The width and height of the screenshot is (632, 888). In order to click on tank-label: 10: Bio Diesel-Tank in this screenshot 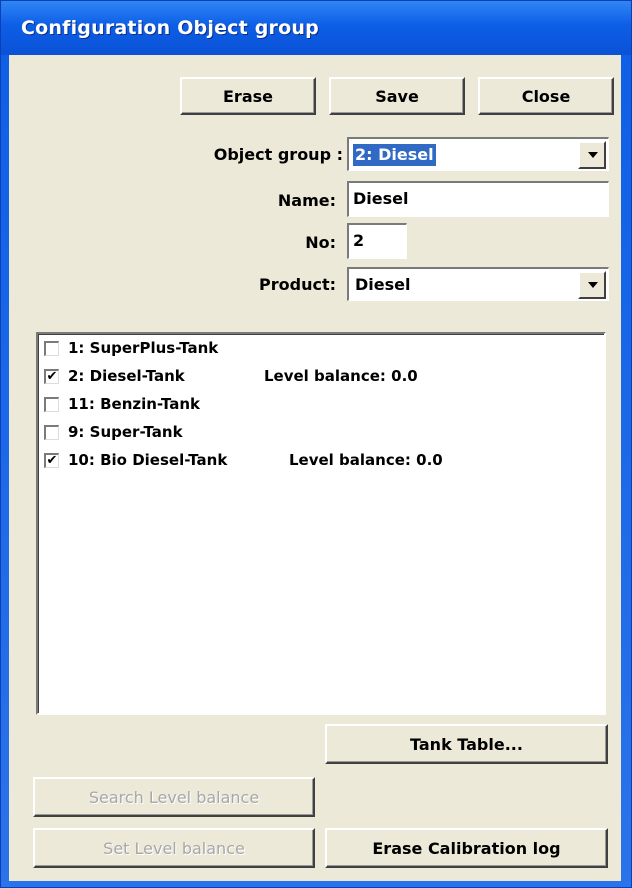, I will do `click(148, 460)`.